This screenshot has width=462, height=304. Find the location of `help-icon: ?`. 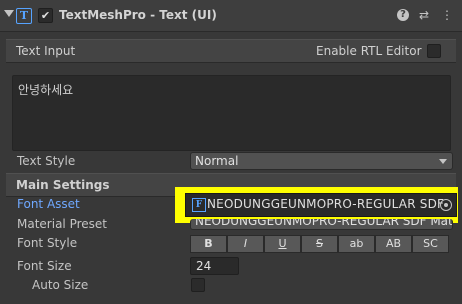

help-icon: ? is located at coordinates (403, 15).